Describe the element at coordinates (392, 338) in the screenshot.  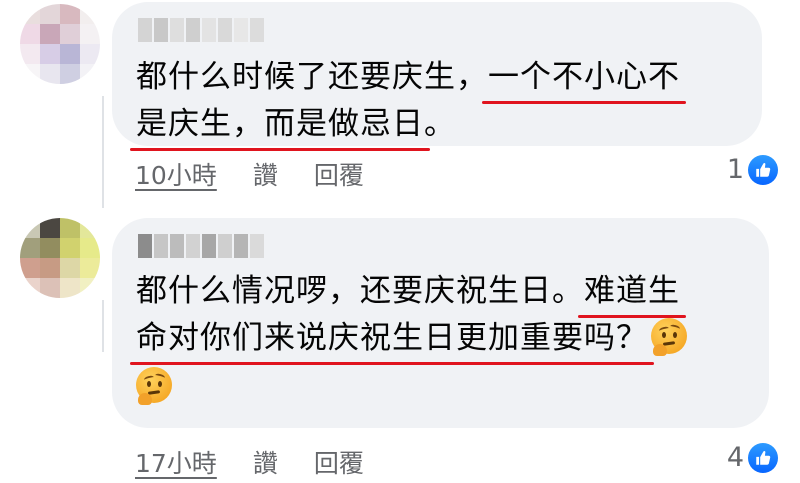
I see `underlined-text: 命对你们来说庆祝生日更加重要吗？` at that location.